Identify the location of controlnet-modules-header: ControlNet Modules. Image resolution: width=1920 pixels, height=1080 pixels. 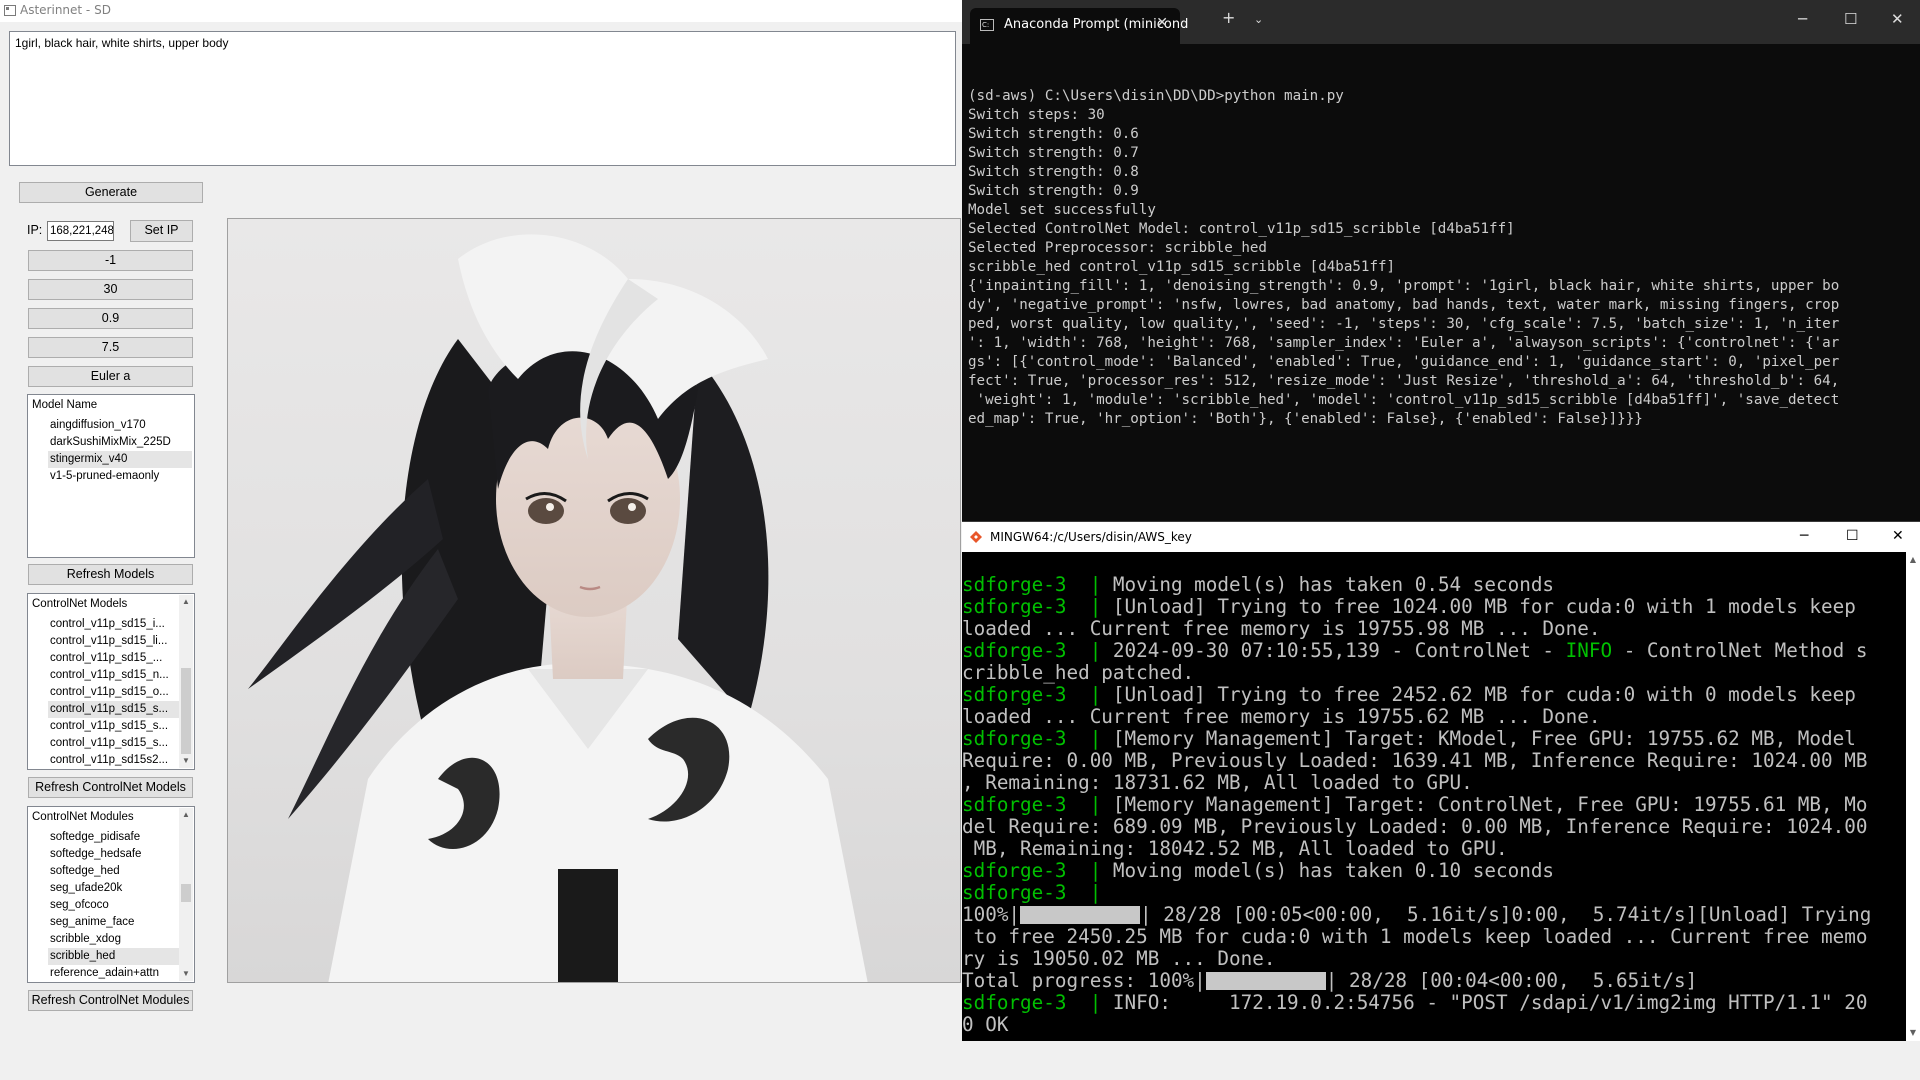
(83, 817).